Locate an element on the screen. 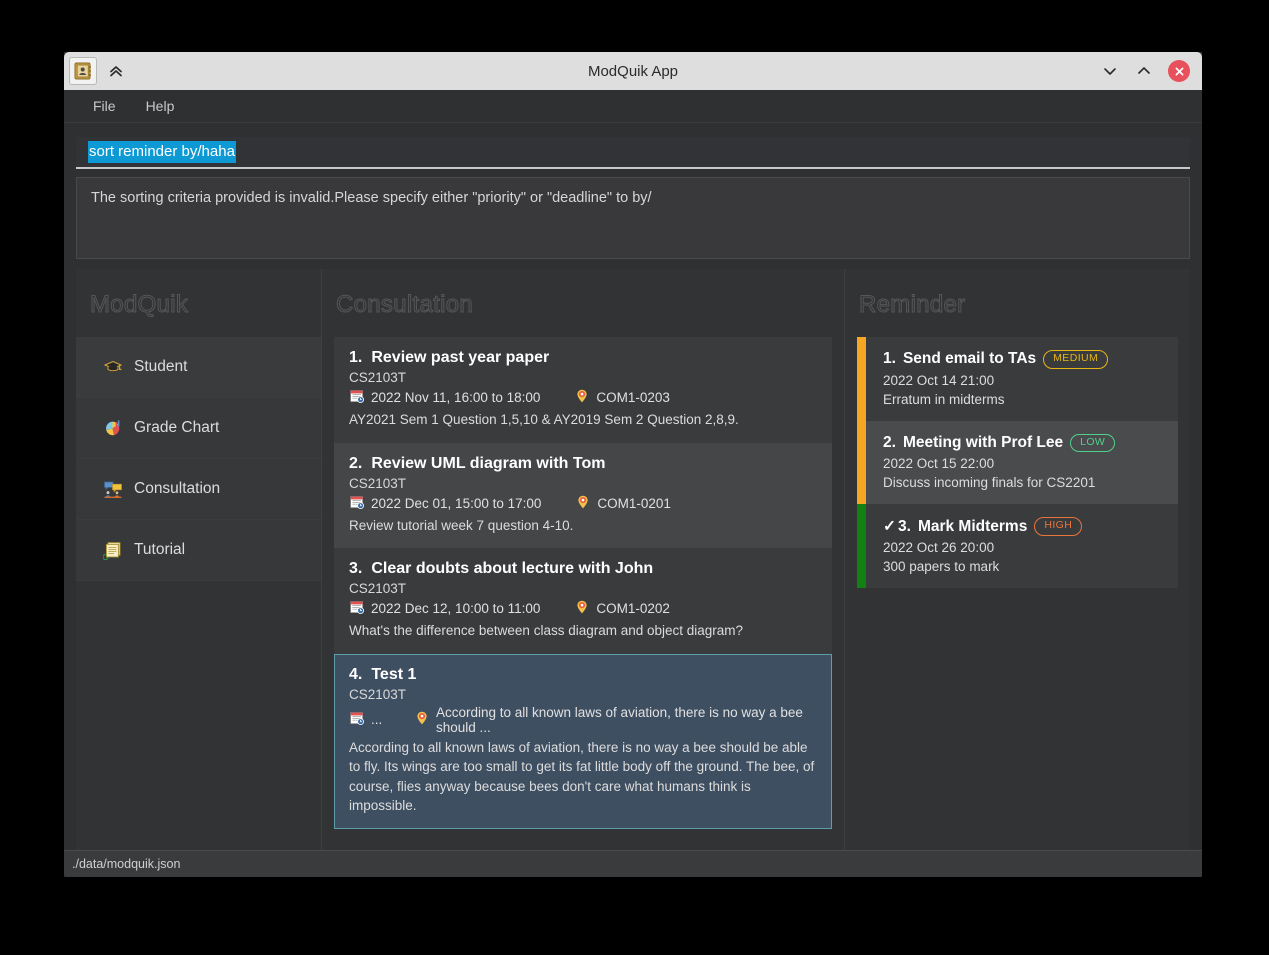 The width and height of the screenshot is (1269, 955). consultation-title-row: 2. Review UML diagram with Tom is located at coordinates (583, 464).